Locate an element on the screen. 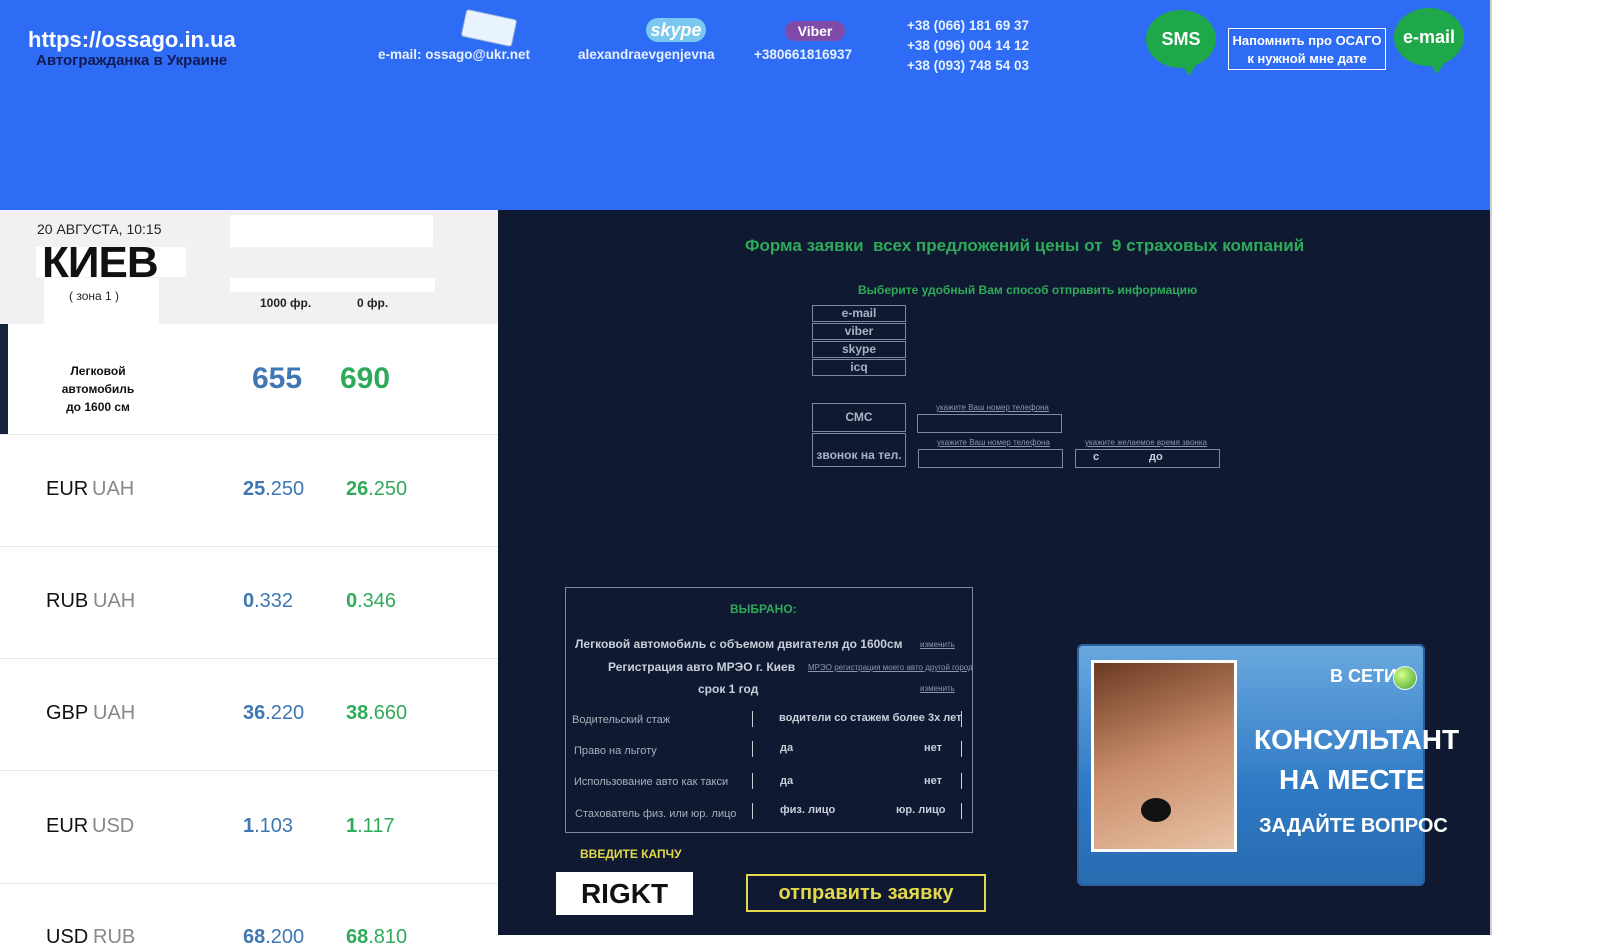 This screenshot has width=1602, height=949. currency-base: USD is located at coordinates (113, 826).